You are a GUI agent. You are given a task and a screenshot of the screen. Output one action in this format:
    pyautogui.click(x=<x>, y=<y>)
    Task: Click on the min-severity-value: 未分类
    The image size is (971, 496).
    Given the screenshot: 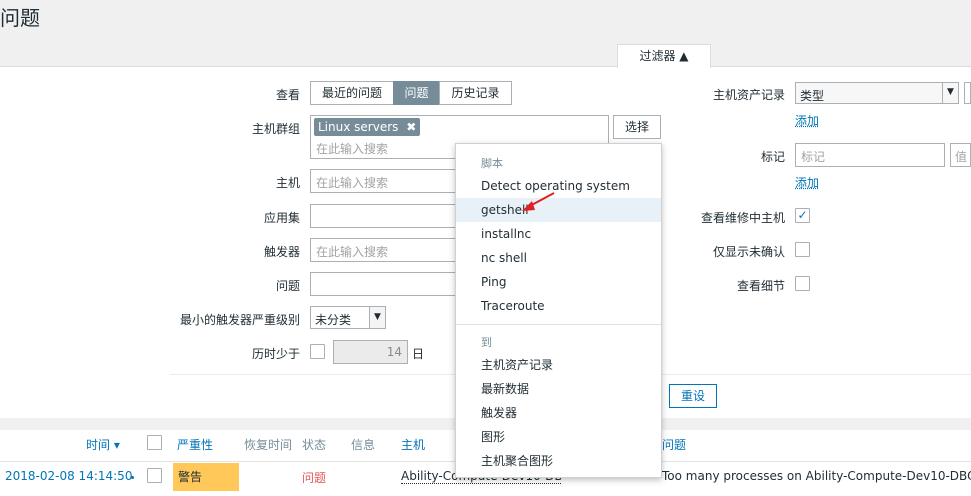 What is the action you would take?
    pyautogui.click(x=333, y=320)
    